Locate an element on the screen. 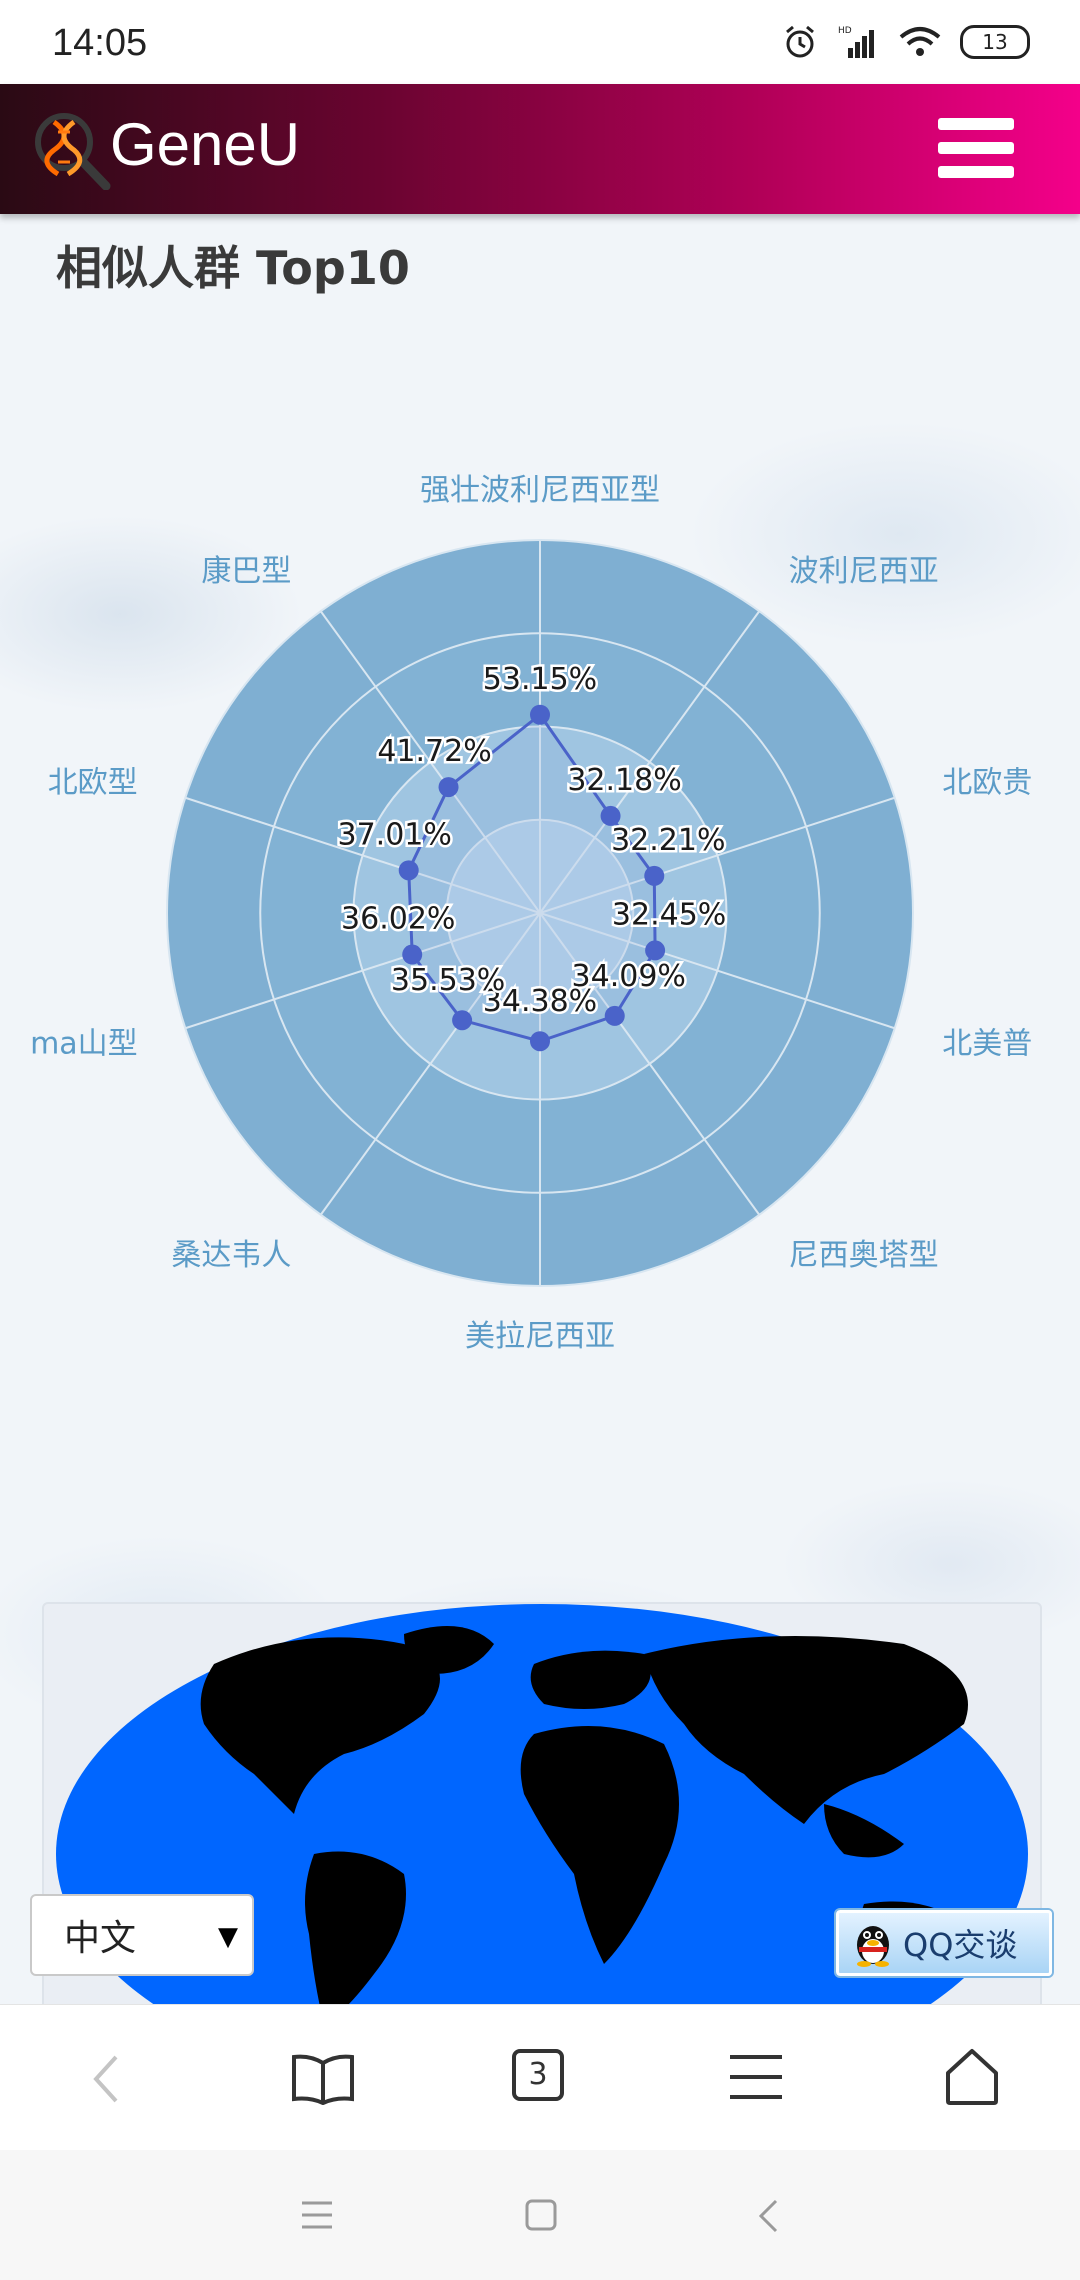 The width and height of the screenshot is (1080, 2280). recents-icon is located at coordinates (317, 2215).